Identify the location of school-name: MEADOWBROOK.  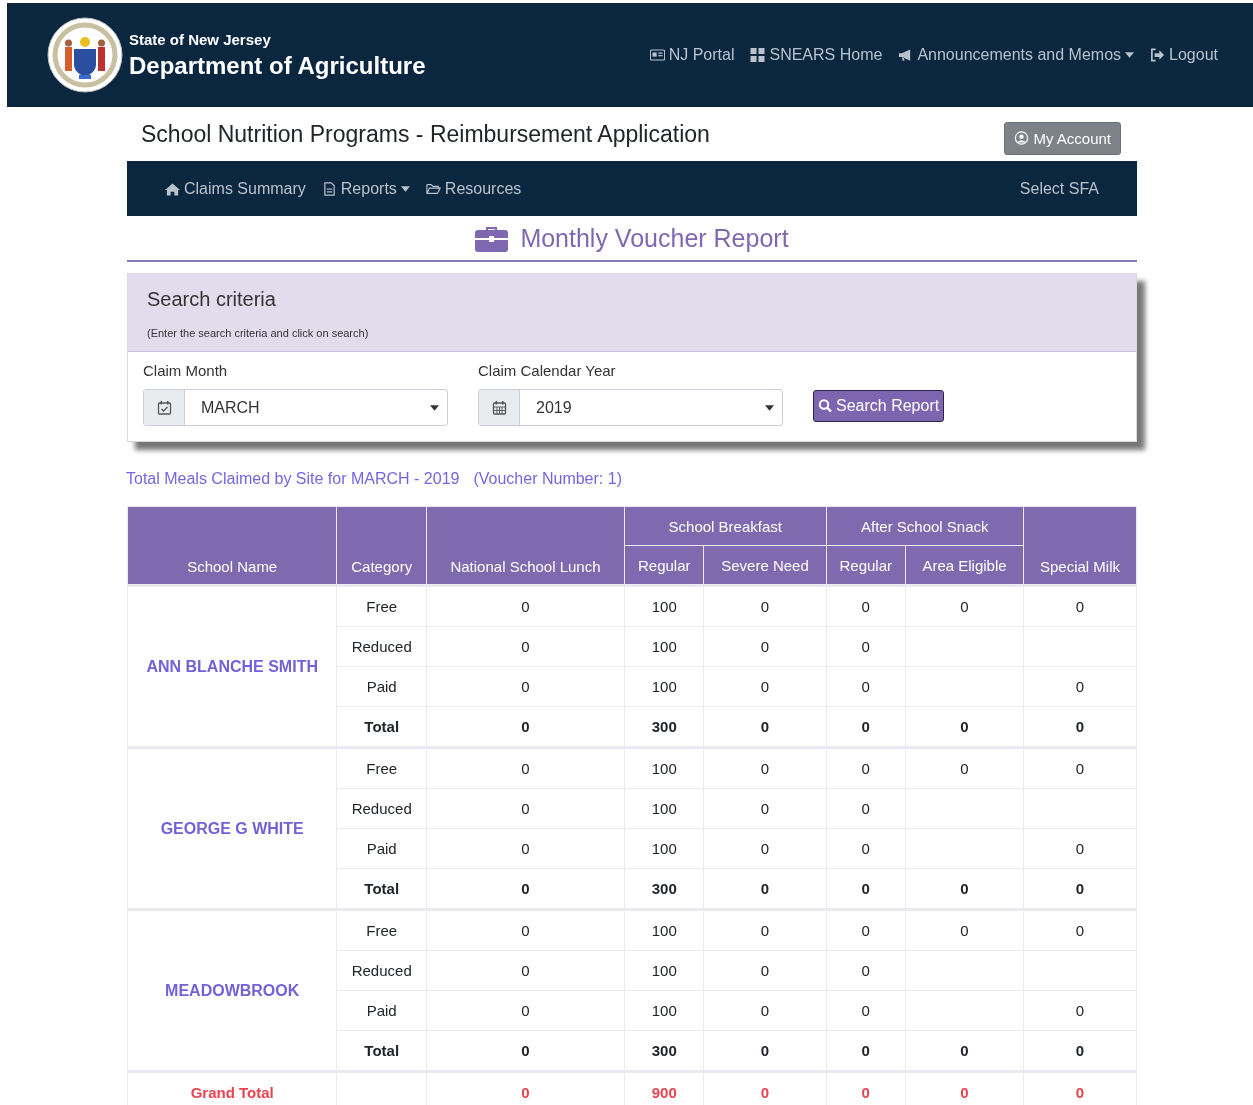
(232, 990).